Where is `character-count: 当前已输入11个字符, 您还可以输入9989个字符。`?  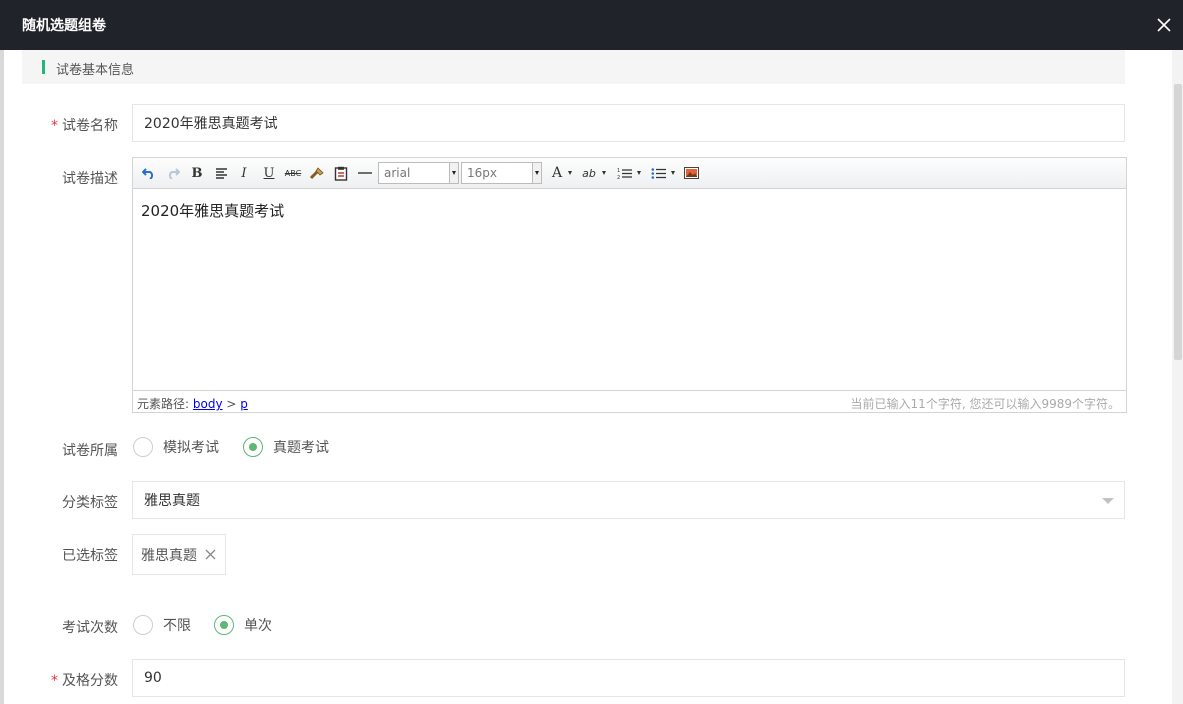
character-count: 当前已输入11个字符, 您还可以输入9989个字符。 is located at coordinates (985, 404).